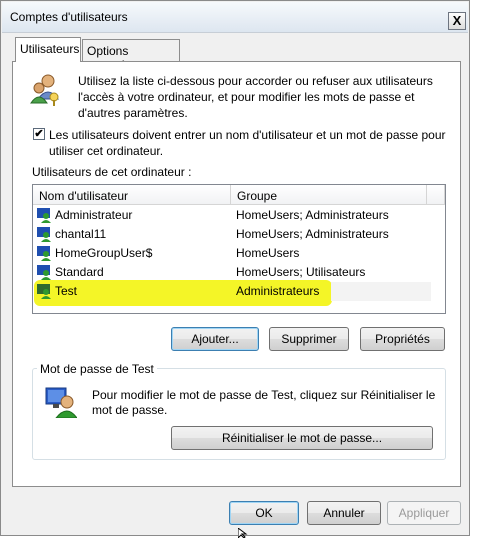 This screenshot has width=478, height=538. What do you see at coordinates (235, 17) in the screenshot?
I see `title-bar: Comptes d'utilisateurs X` at bounding box center [235, 17].